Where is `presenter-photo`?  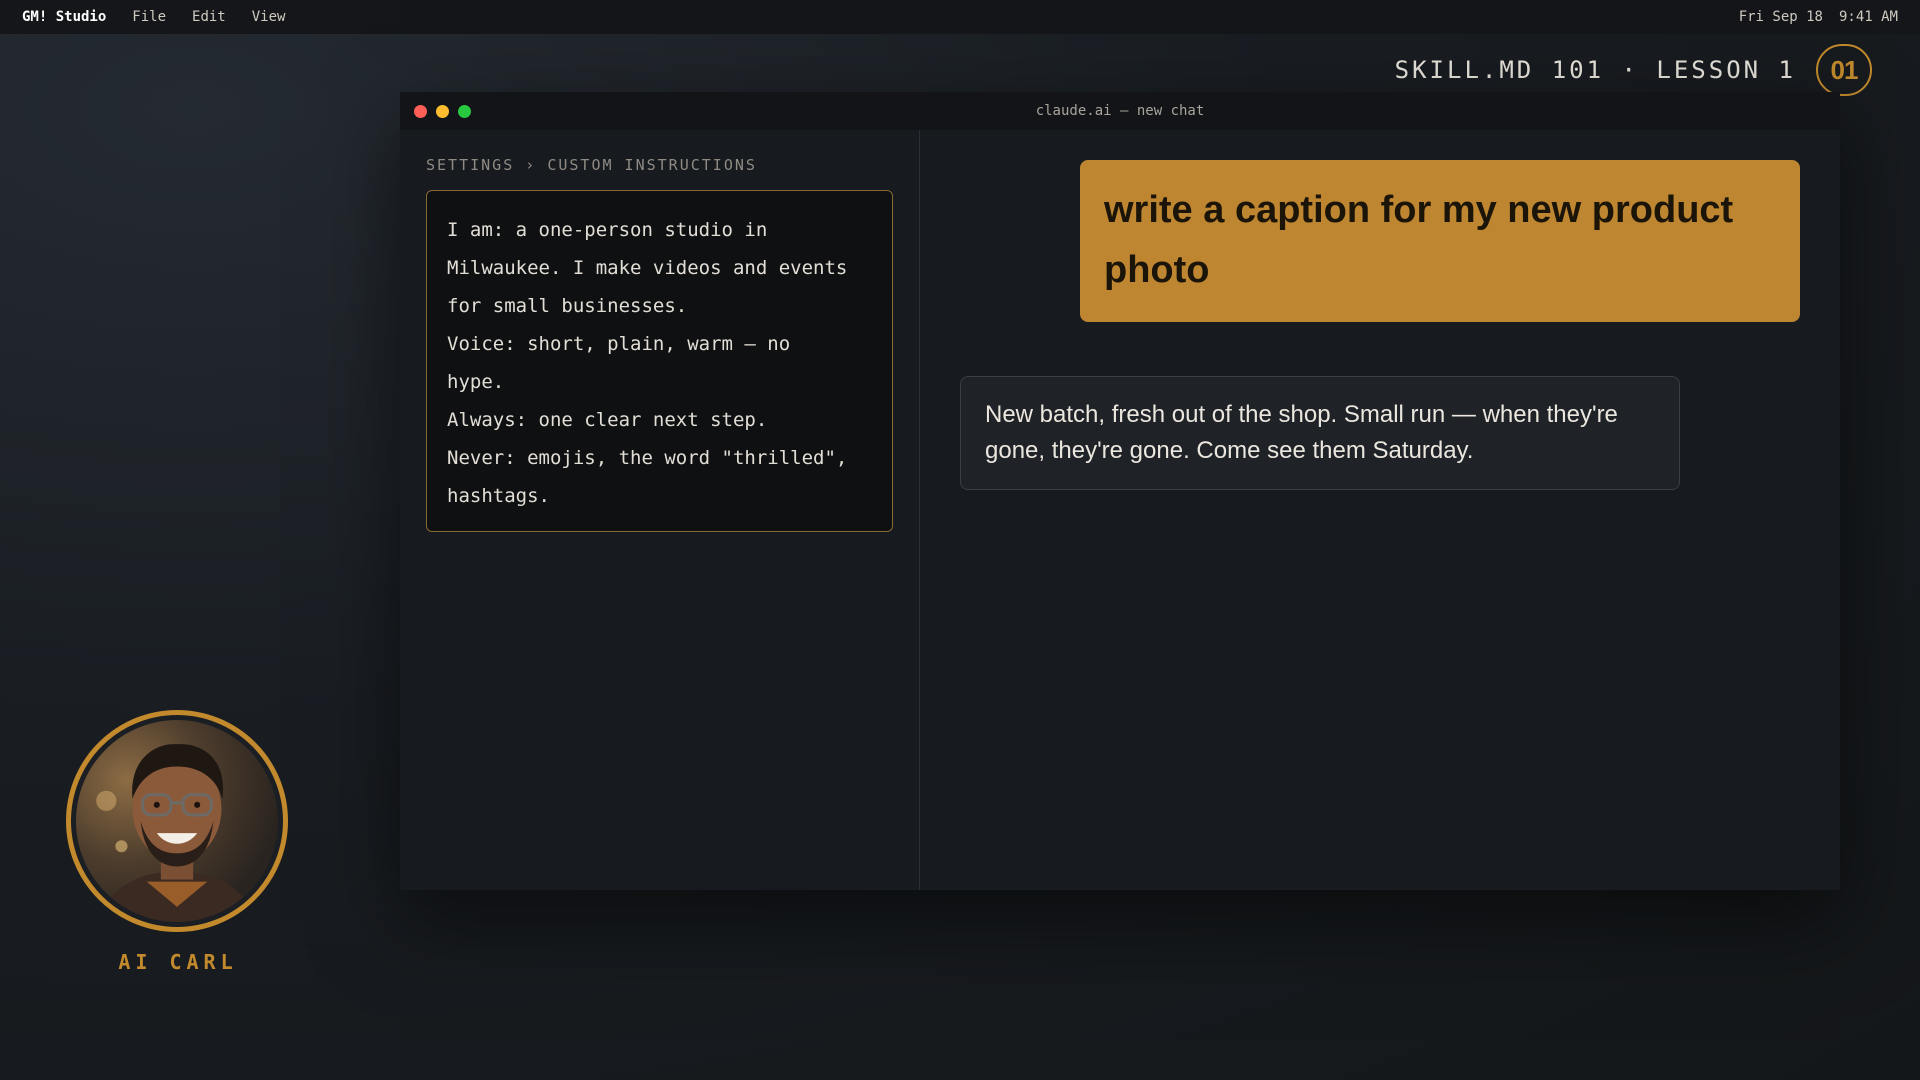
presenter-photo is located at coordinates (177, 821).